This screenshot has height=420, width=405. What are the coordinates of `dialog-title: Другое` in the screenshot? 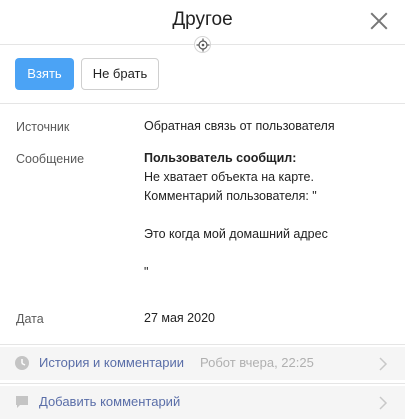 It's located at (202, 19).